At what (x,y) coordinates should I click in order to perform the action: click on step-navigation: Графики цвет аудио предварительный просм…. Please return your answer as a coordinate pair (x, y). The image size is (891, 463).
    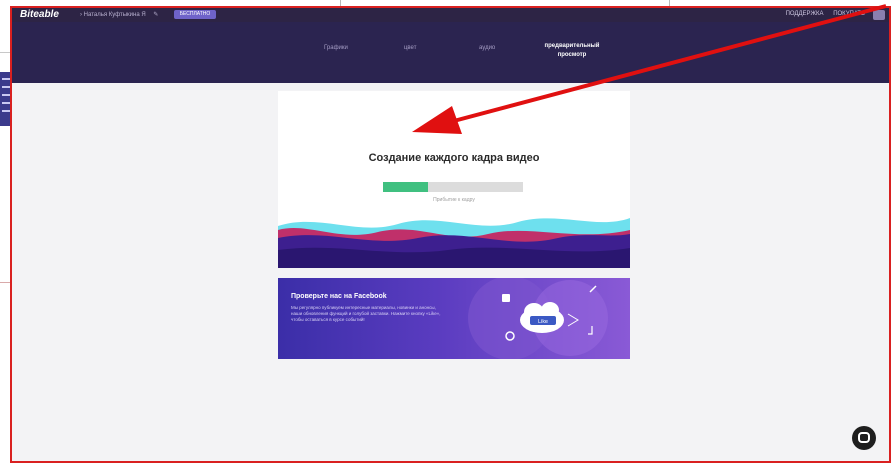
    Looking at the image, I should click on (450, 52).